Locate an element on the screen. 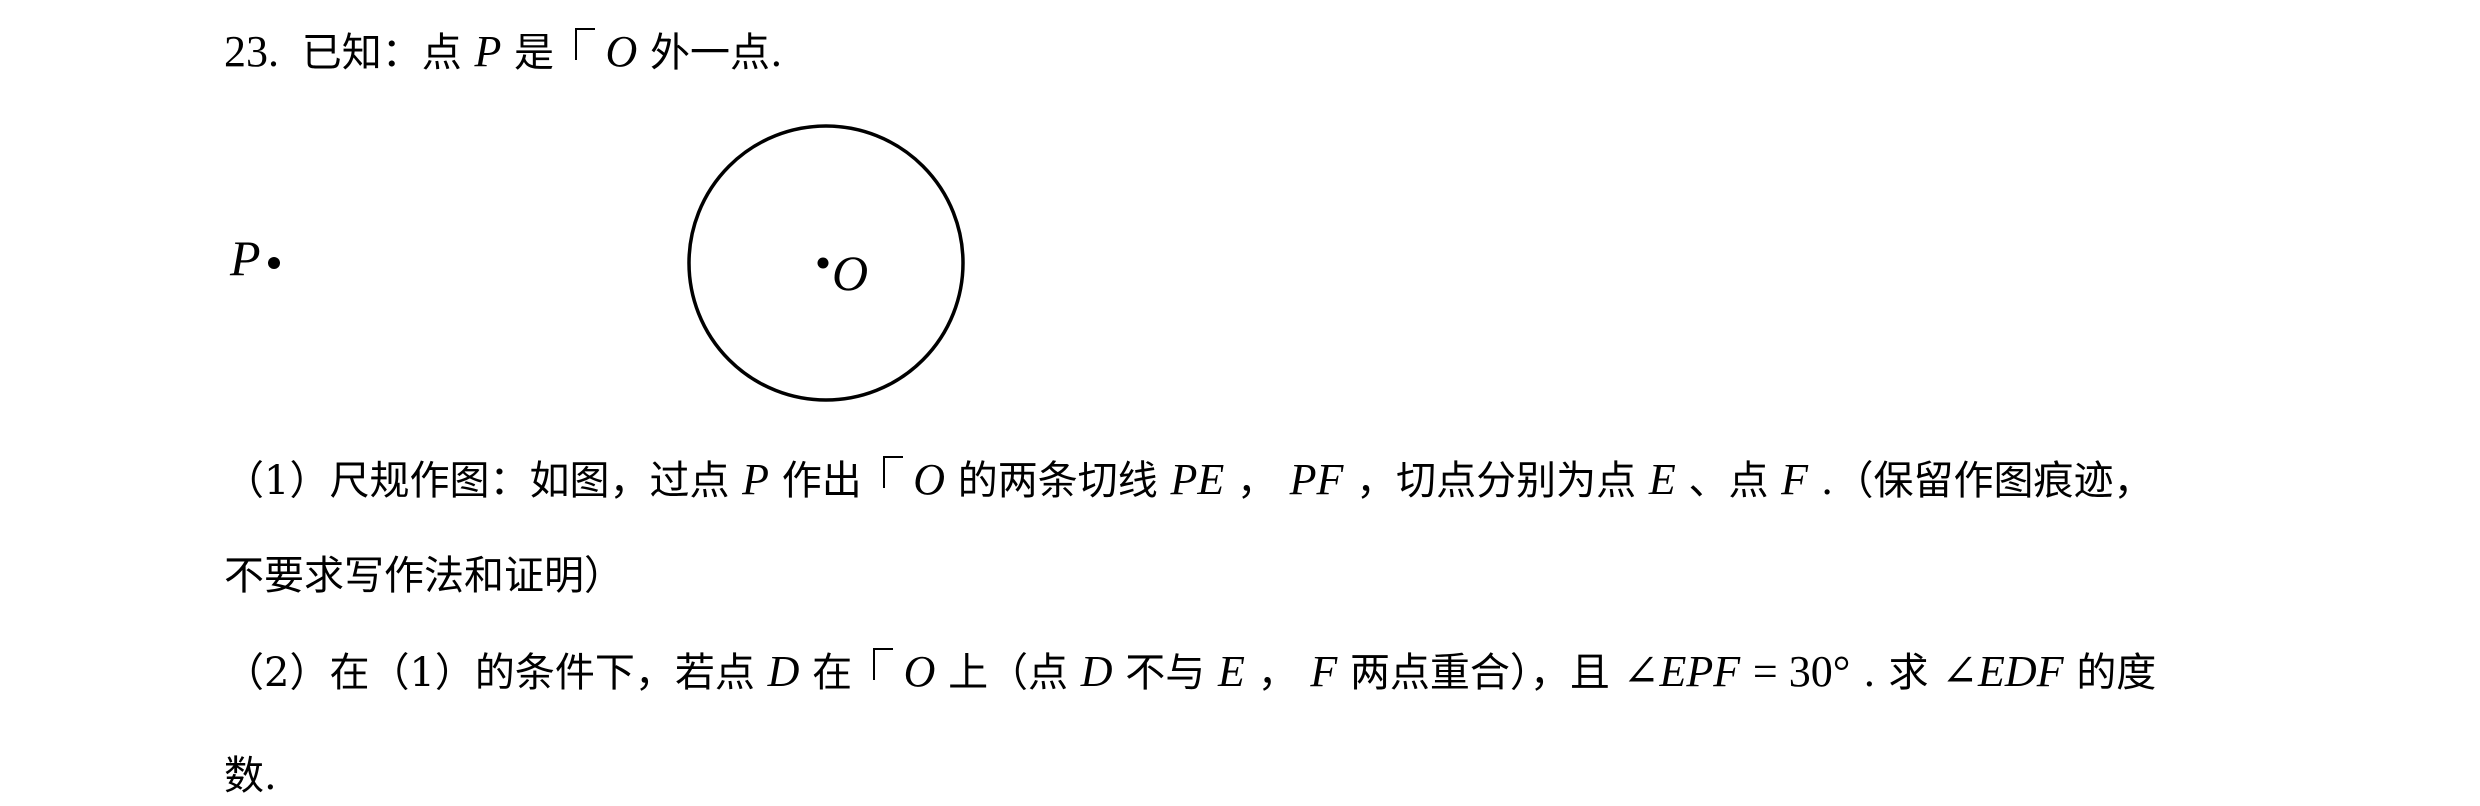 This screenshot has height=806, width=2480. angle-value: 30° is located at coordinates (1819, 671).